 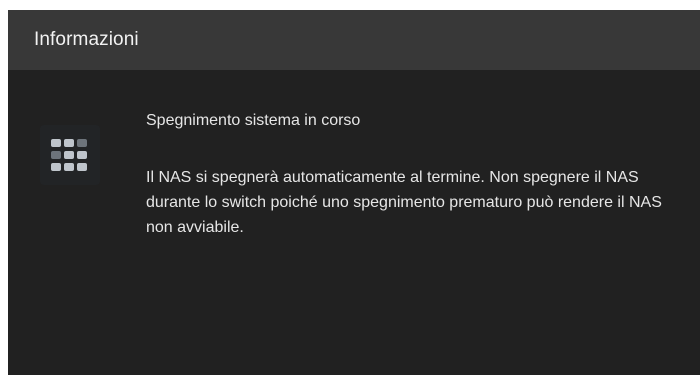 What do you see at coordinates (253, 120) in the screenshot?
I see `message-heading: Spegnimento sistema in corso` at bounding box center [253, 120].